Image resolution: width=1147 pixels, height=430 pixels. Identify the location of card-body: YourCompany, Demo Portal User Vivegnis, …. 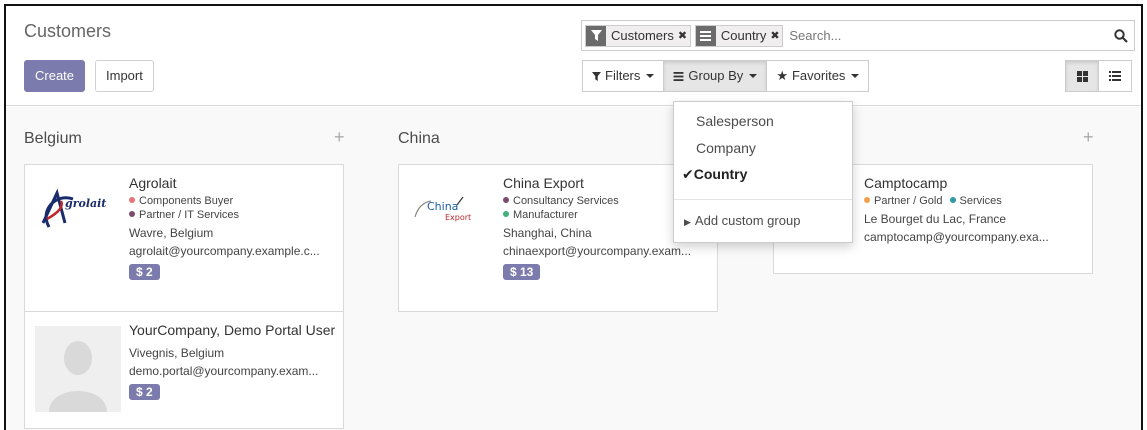
(234, 361).